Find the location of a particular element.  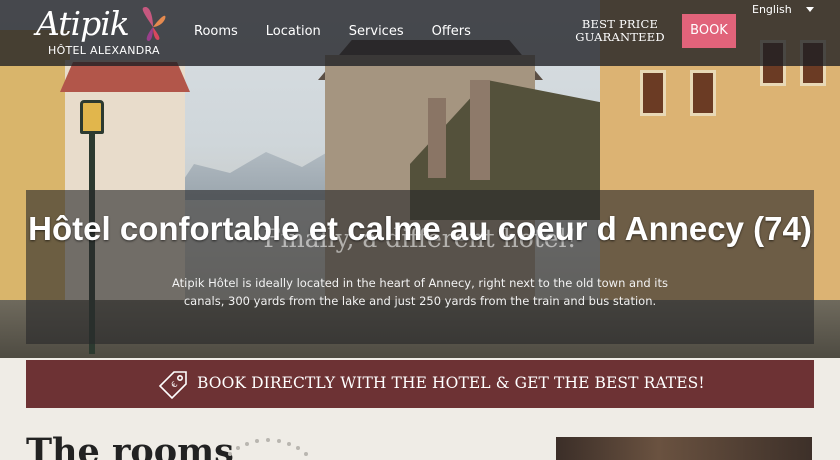

best-price-guarantee: BEST PRICE GUARANTEED is located at coordinates (620, 30).